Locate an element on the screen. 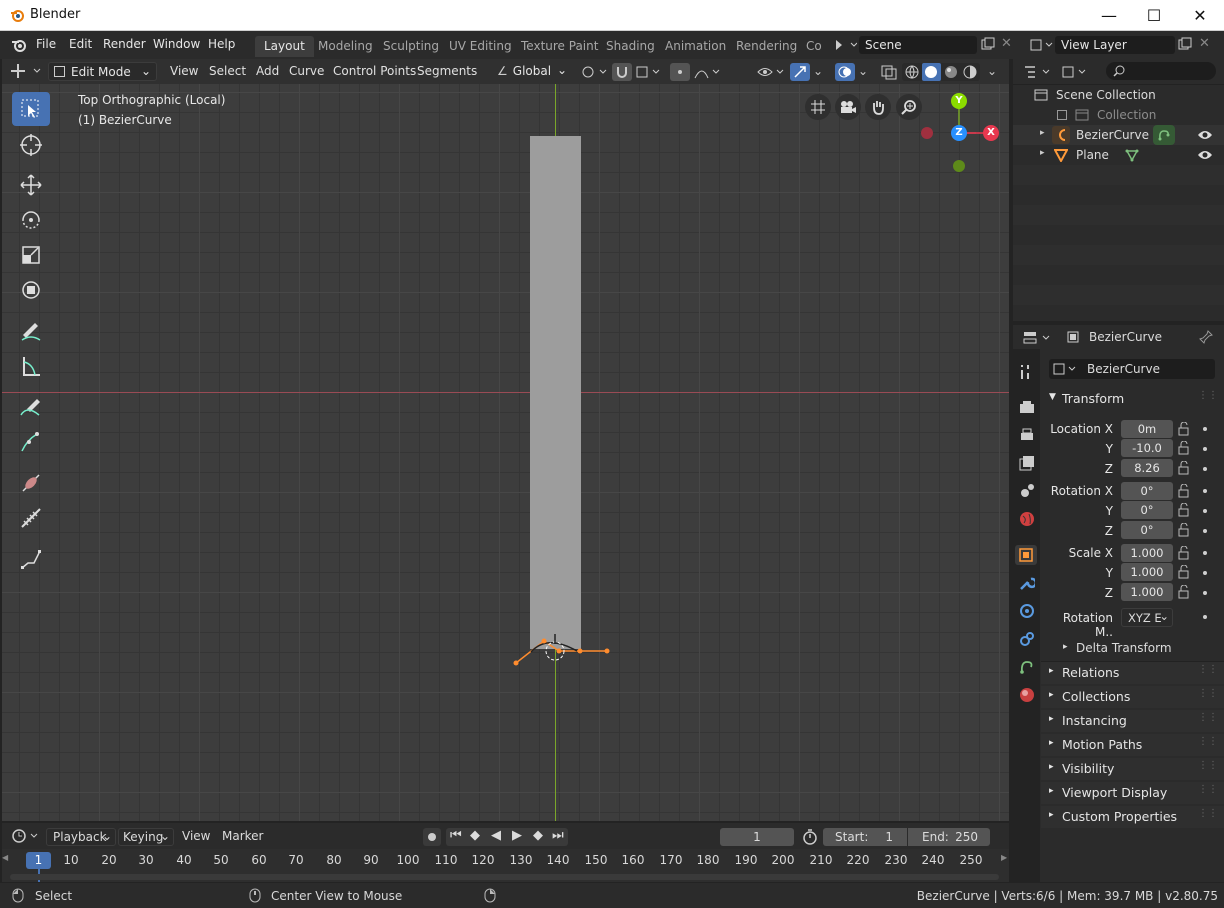 The image size is (1224, 908). record-button is located at coordinates (432, 837).